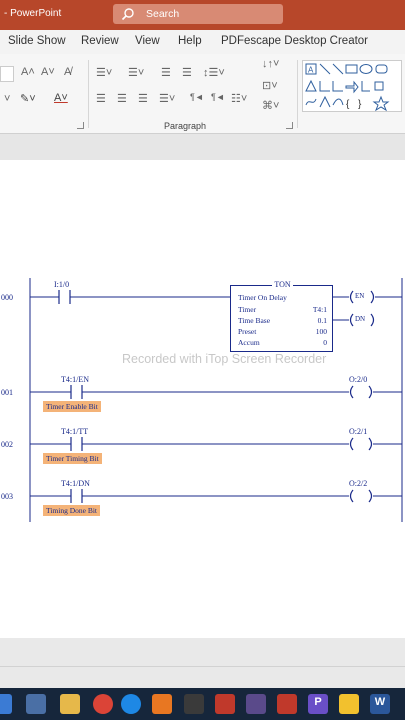 This screenshot has width=405, height=720. What do you see at coordinates (198, 14) in the screenshot?
I see `search-box: Search` at bounding box center [198, 14].